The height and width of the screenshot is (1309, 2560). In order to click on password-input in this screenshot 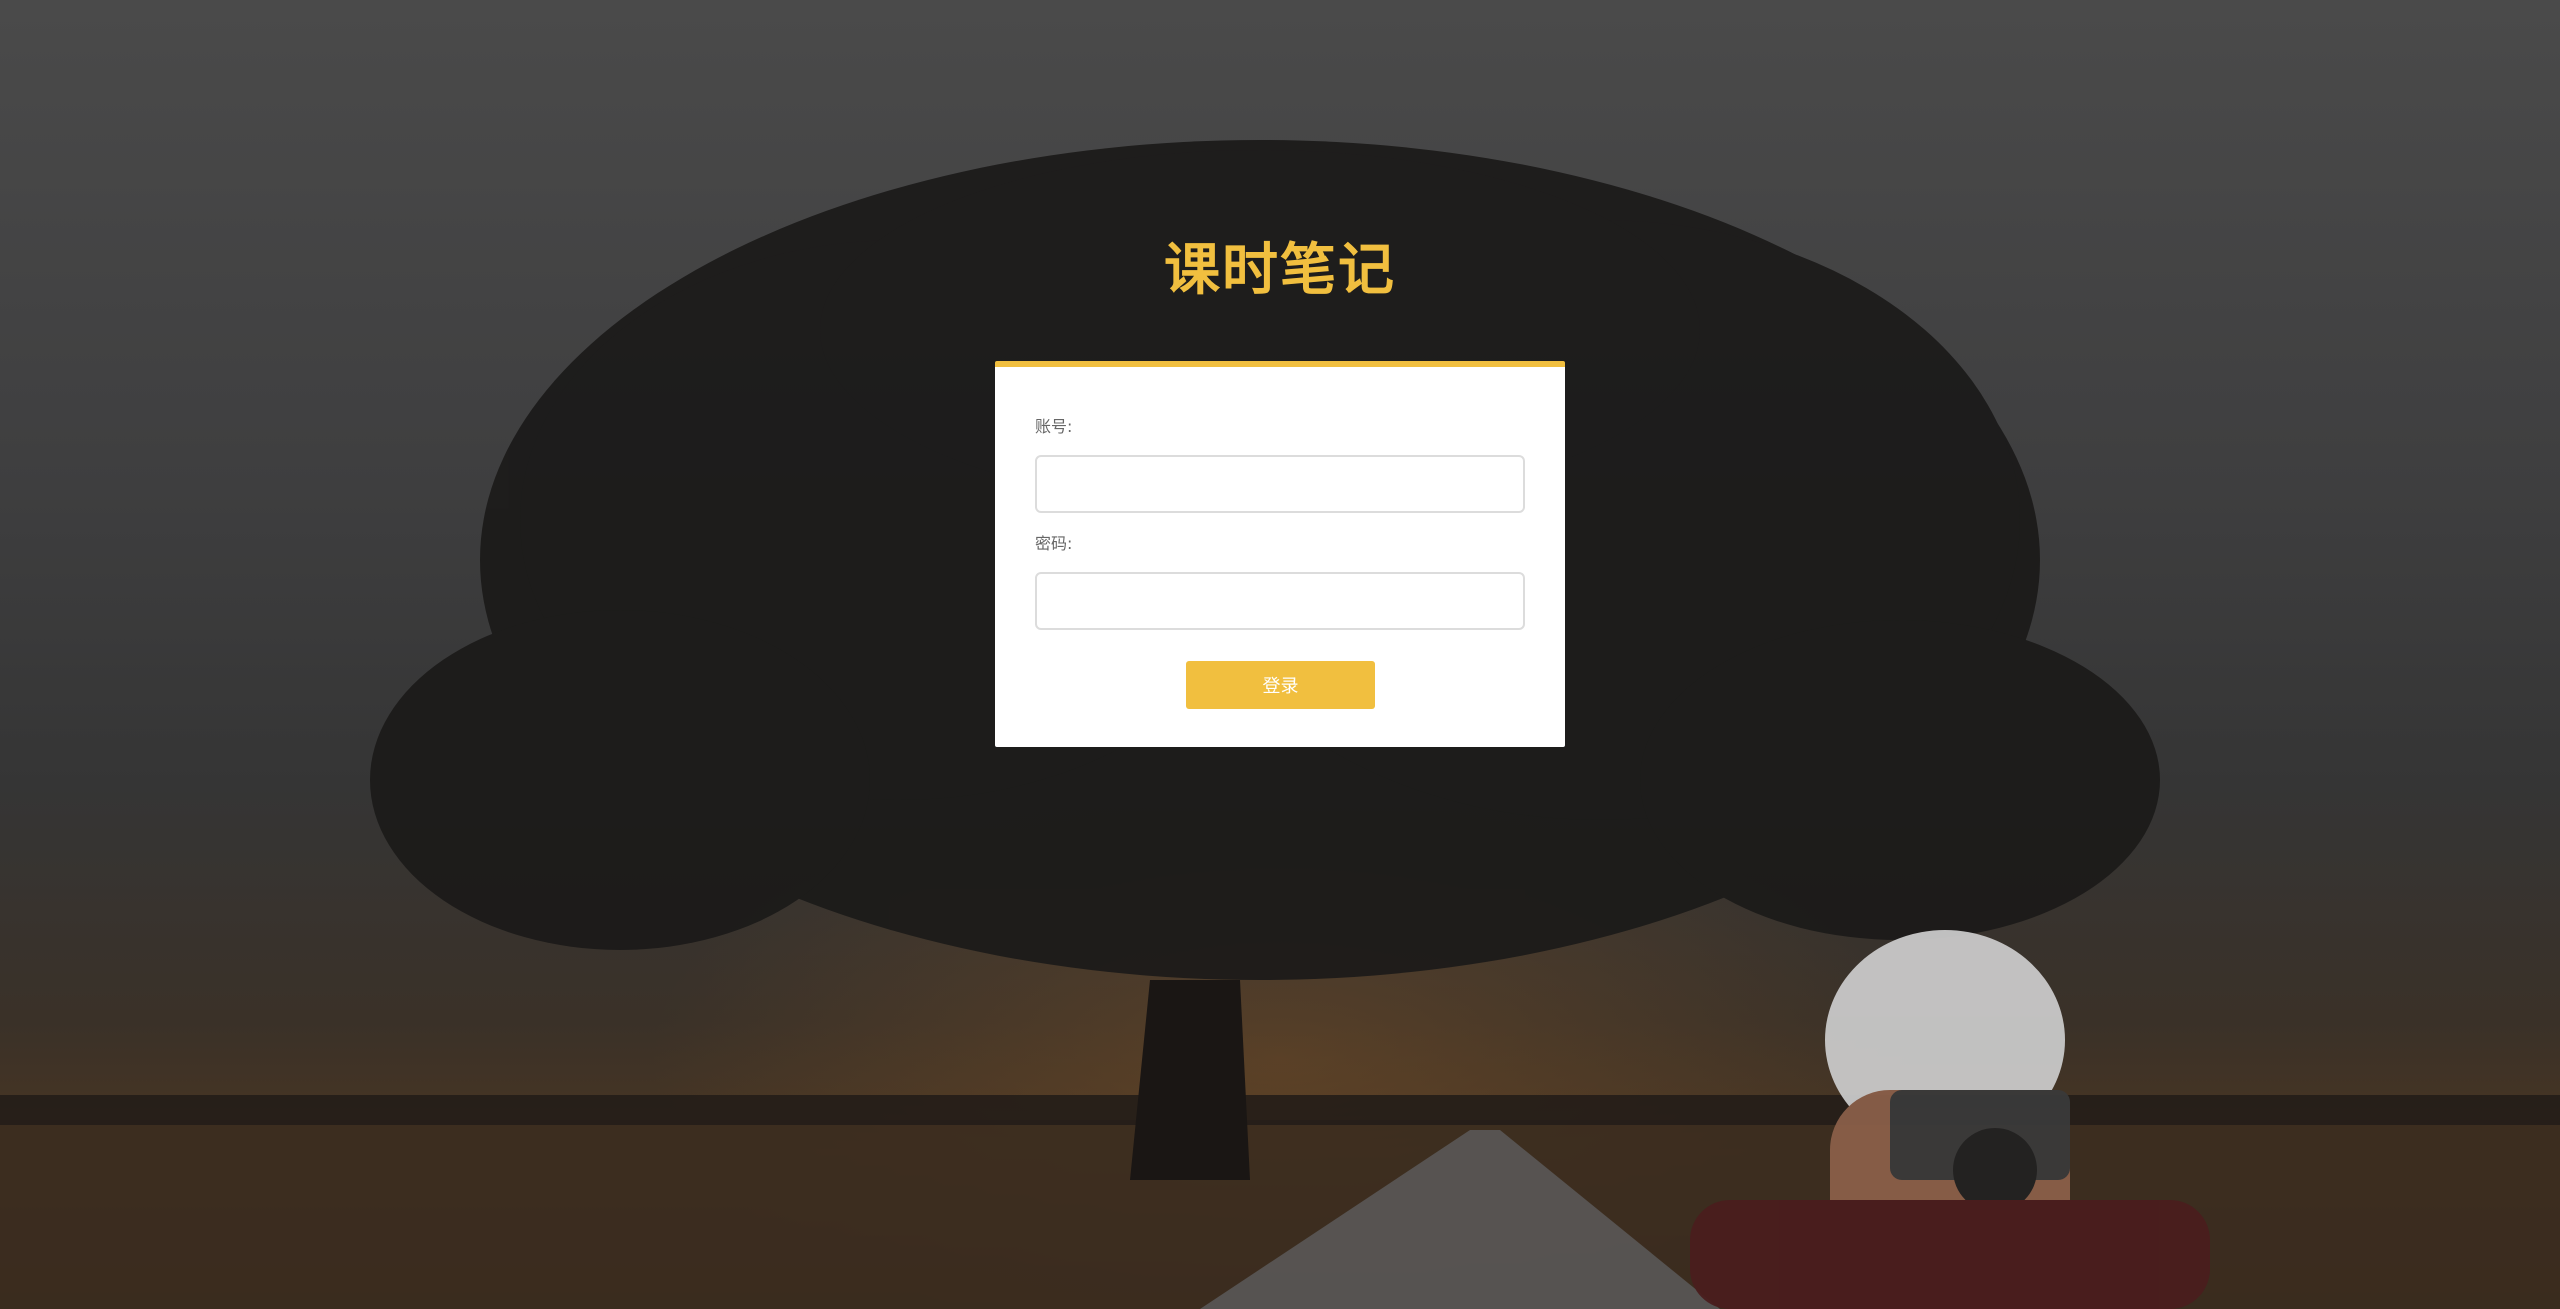, I will do `click(1280, 601)`.